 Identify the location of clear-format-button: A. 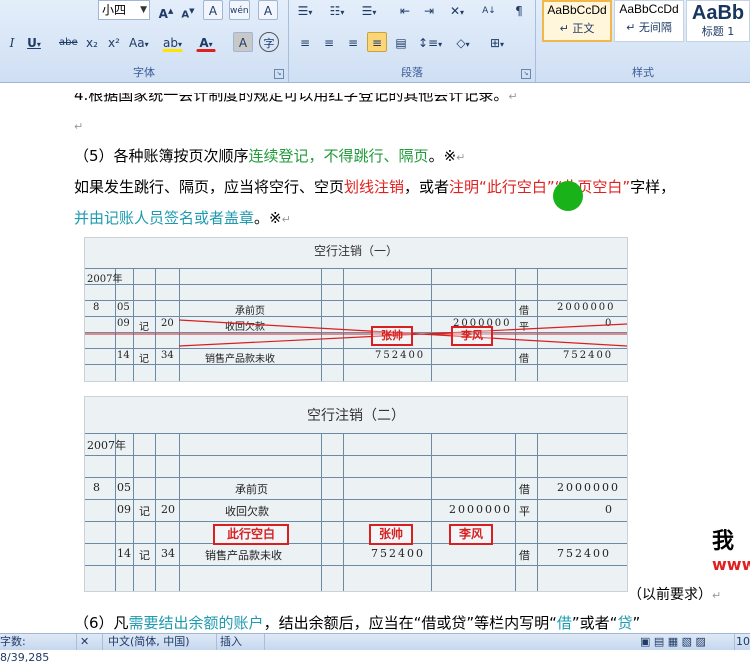
(213, 10).